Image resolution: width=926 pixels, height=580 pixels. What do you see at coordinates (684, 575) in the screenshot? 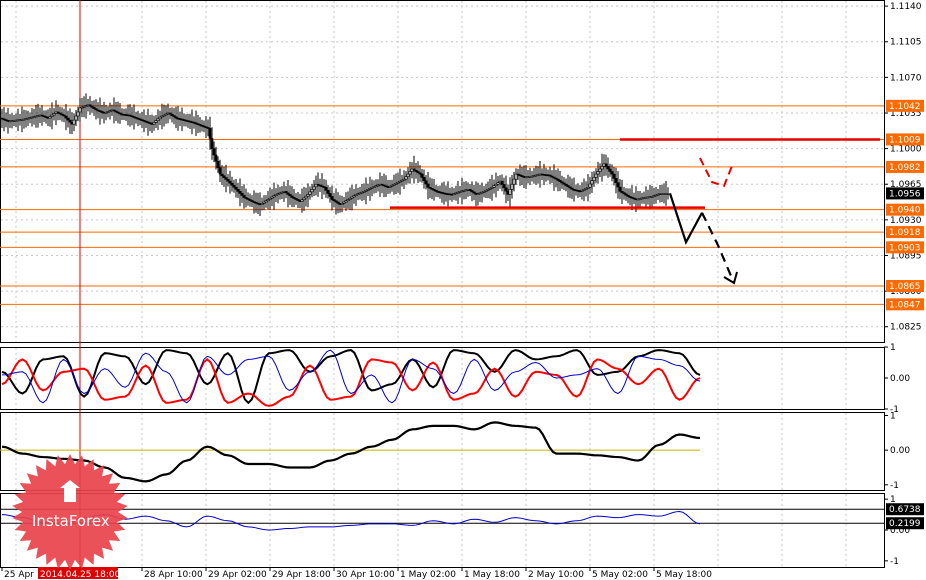
I see `time-tick-label: 5 May 18:00` at bounding box center [684, 575].